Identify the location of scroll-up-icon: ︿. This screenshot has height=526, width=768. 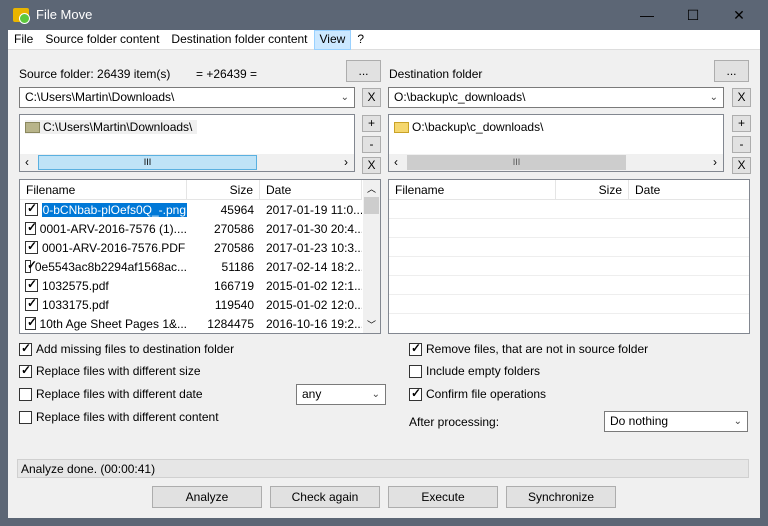
(371, 188).